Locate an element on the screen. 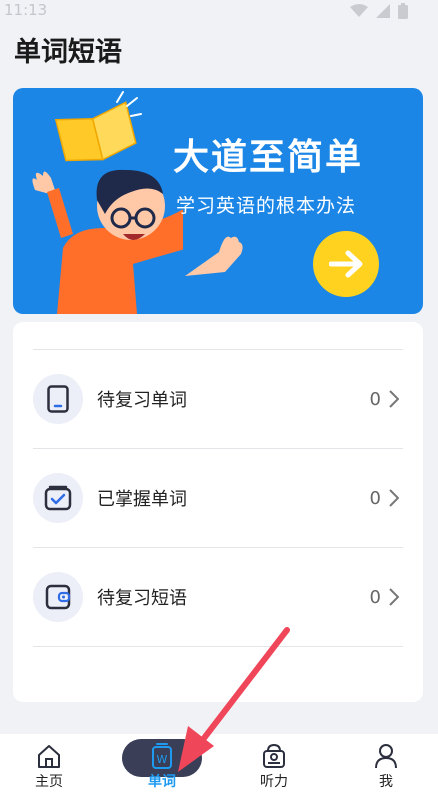 This screenshot has width=438, height=792. person-icon is located at coordinates (386, 756).